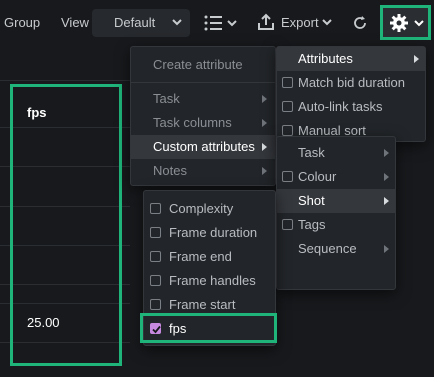  Describe the element at coordinates (209, 257) in the screenshot. I see `menu-item-frame-end: Frame end` at that location.